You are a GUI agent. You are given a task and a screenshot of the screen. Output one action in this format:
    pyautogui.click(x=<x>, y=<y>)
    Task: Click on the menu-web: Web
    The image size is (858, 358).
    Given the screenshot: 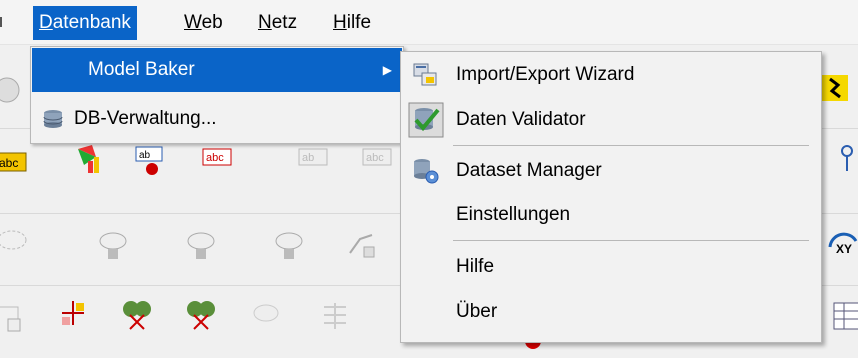 What is the action you would take?
    pyautogui.click(x=203, y=23)
    